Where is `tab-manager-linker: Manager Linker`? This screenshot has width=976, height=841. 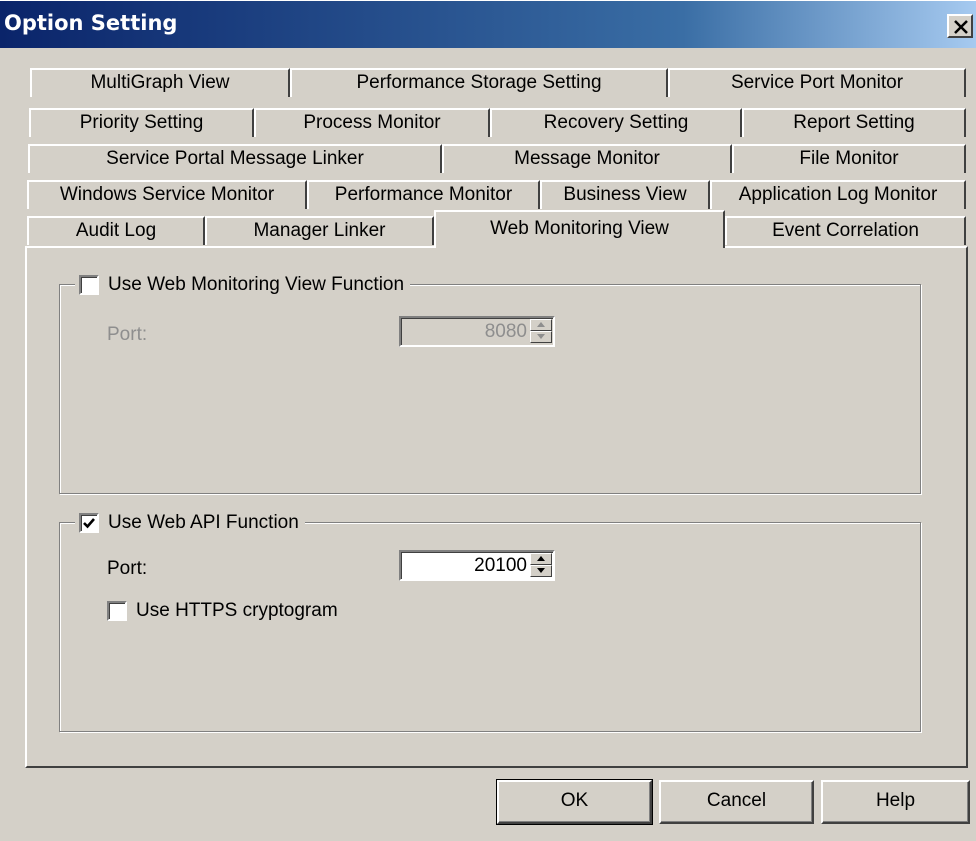 tab-manager-linker: Manager Linker is located at coordinates (319, 230).